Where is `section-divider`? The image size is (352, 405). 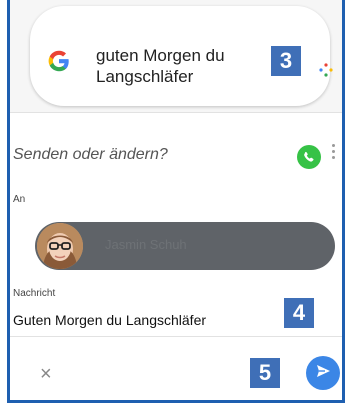 section-divider is located at coordinates (176, 112).